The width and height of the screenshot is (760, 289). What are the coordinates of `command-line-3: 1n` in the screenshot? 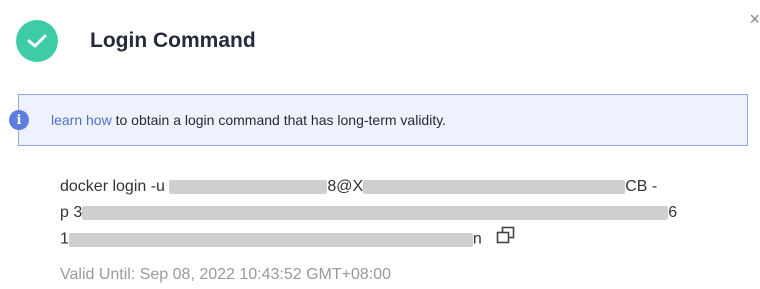 It's located at (390, 239).